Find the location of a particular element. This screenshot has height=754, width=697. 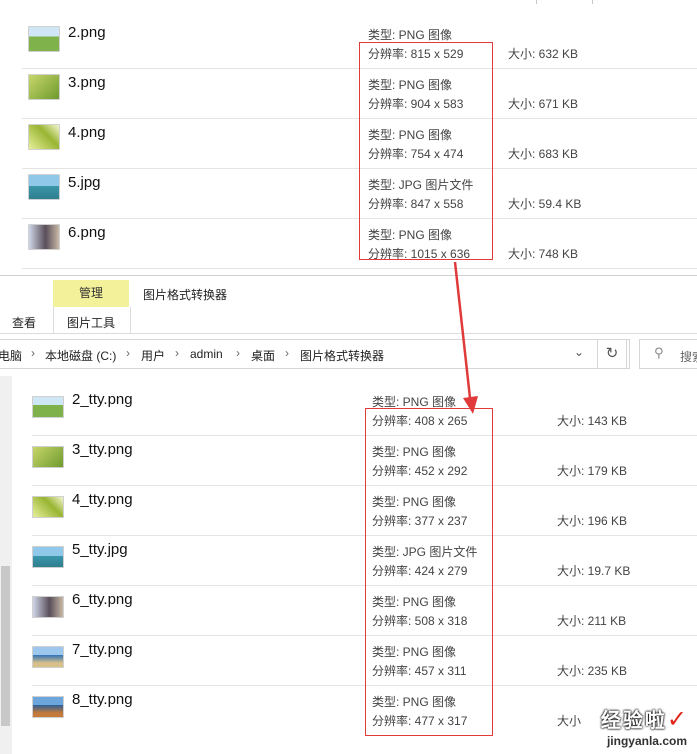

file-name: 4.png is located at coordinates (87, 132).